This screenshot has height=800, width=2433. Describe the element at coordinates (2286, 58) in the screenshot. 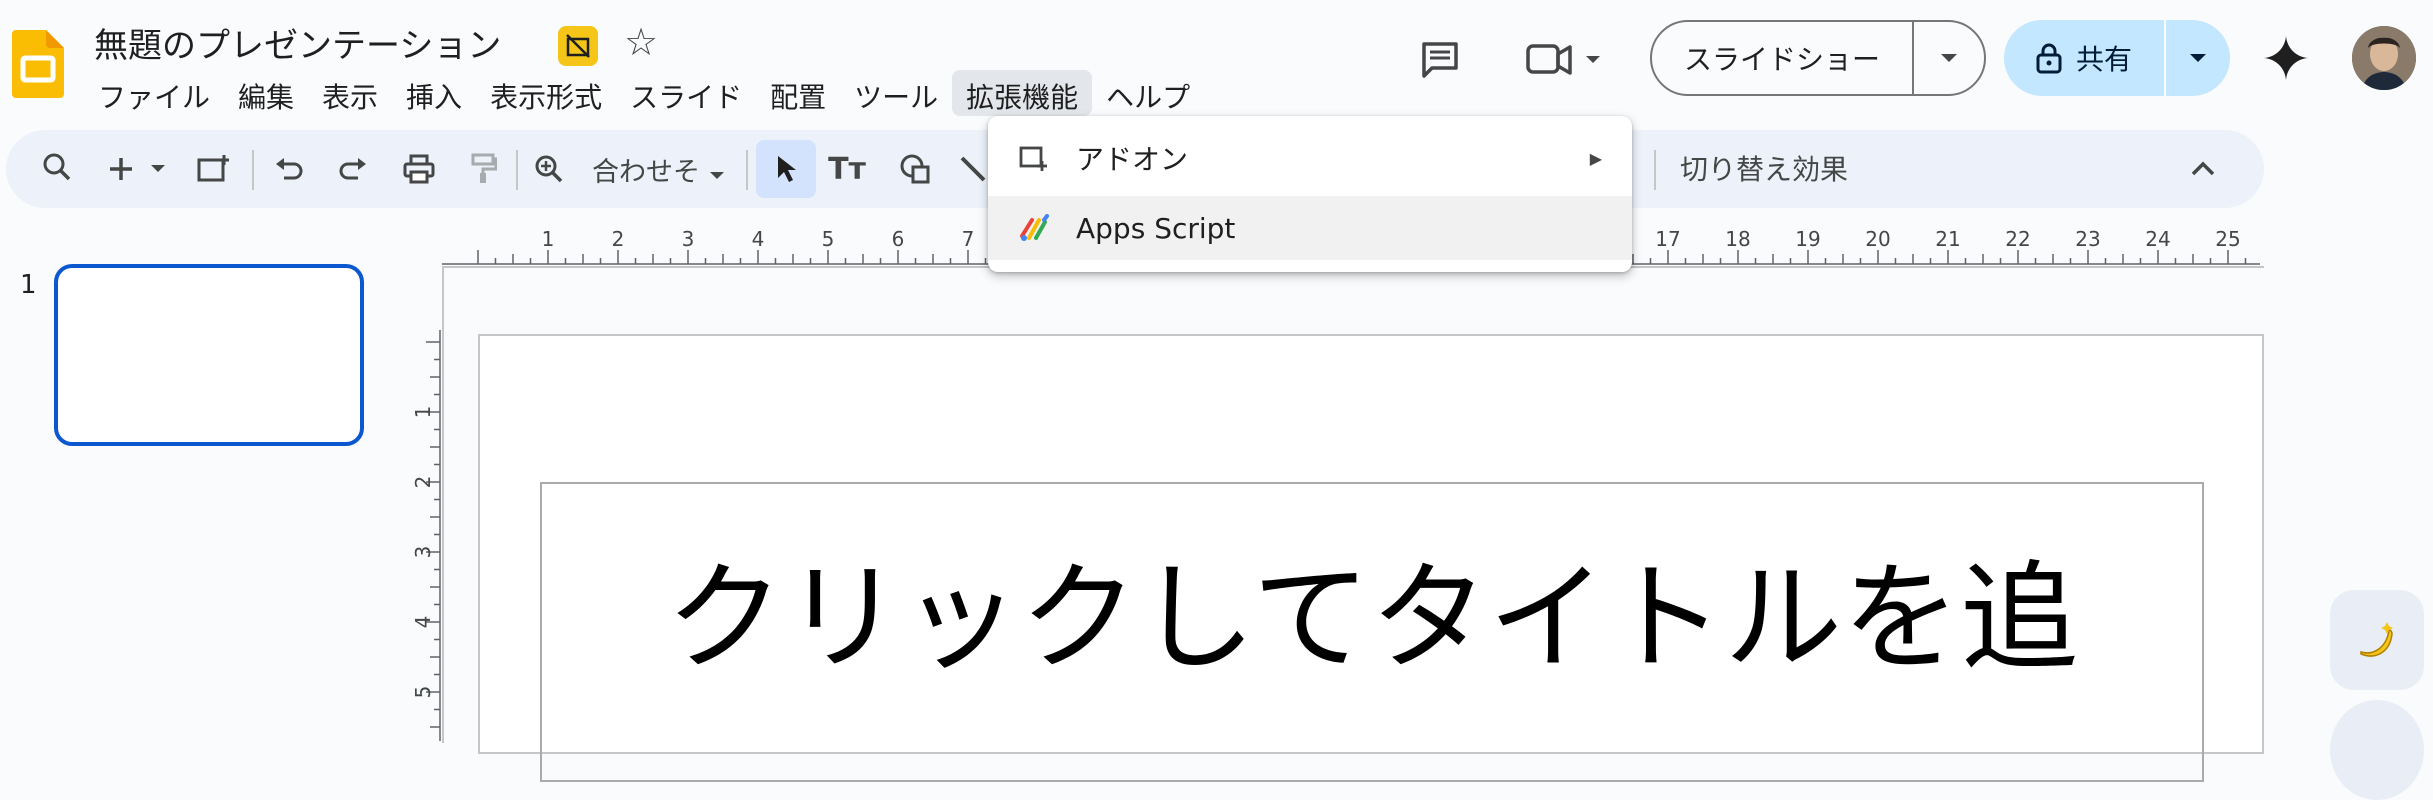

I see `gemini-sparkle-icon` at that location.